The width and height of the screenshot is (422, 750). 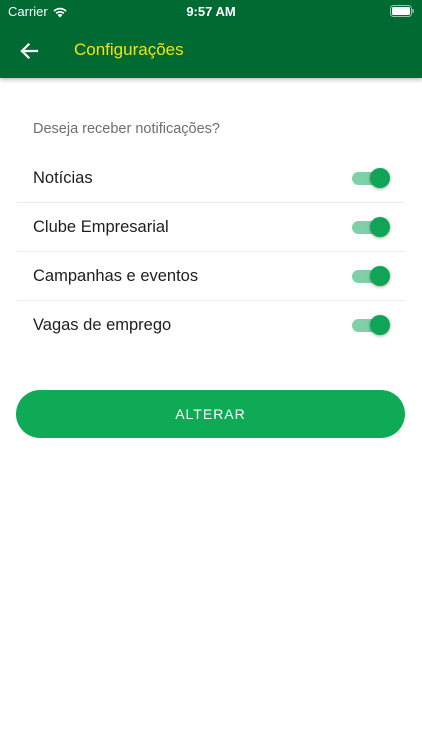 What do you see at coordinates (126, 129) in the screenshot?
I see `notifications-prompt: Deseja receber notificações?` at bounding box center [126, 129].